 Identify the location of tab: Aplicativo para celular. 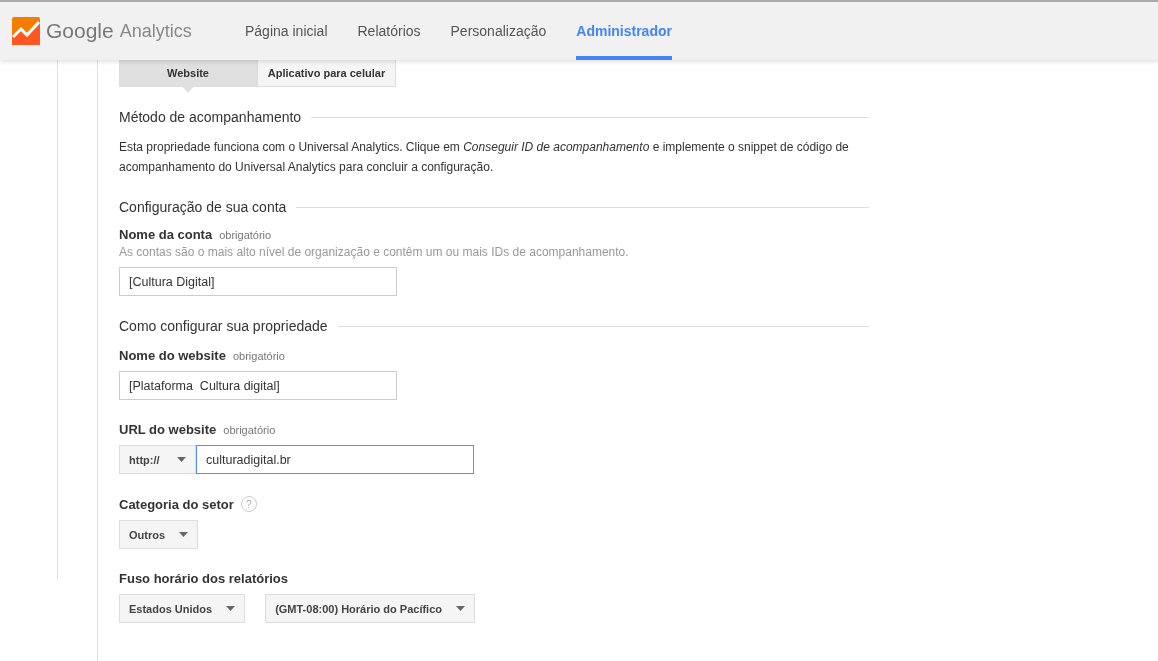
(326, 73).